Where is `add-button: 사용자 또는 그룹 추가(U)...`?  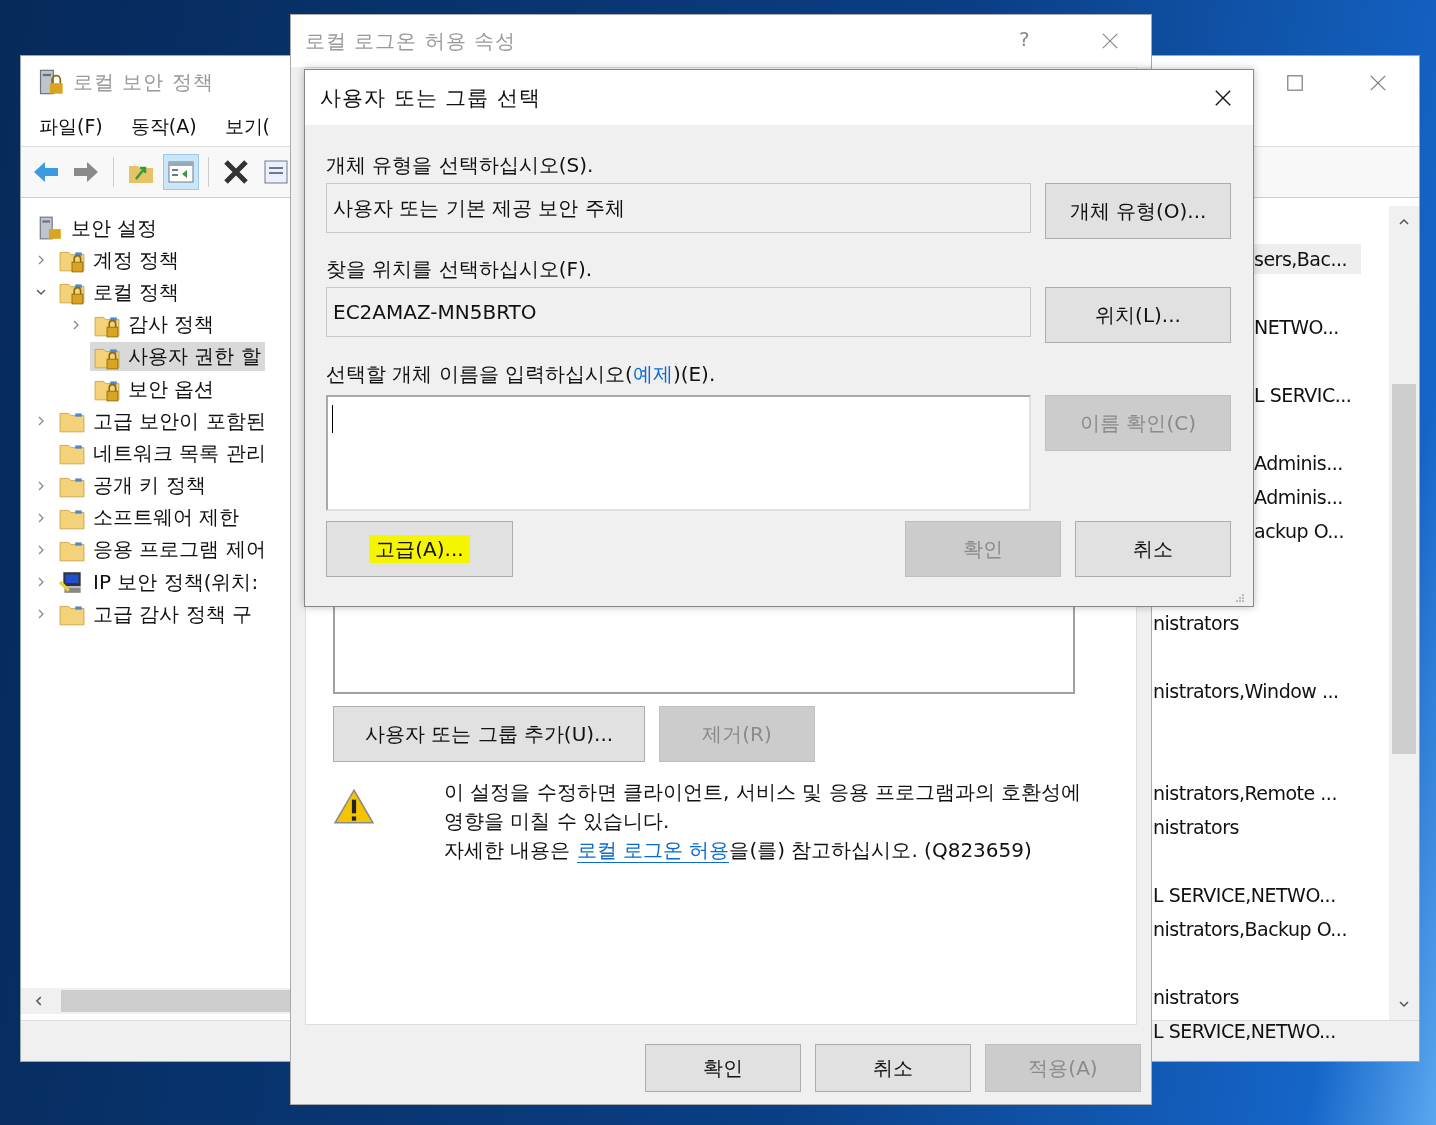
add-button: 사용자 또는 그룹 추가(U)... is located at coordinates (489, 734).